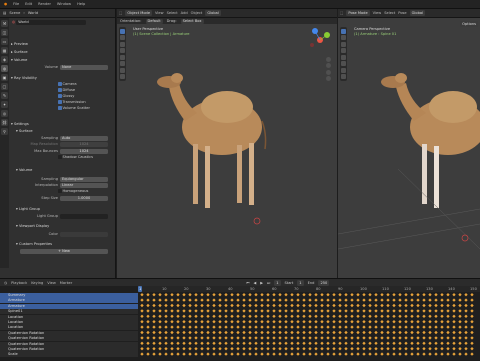 The image size is (480, 361). I want to click on channel-row: Scale, so click(69, 355).